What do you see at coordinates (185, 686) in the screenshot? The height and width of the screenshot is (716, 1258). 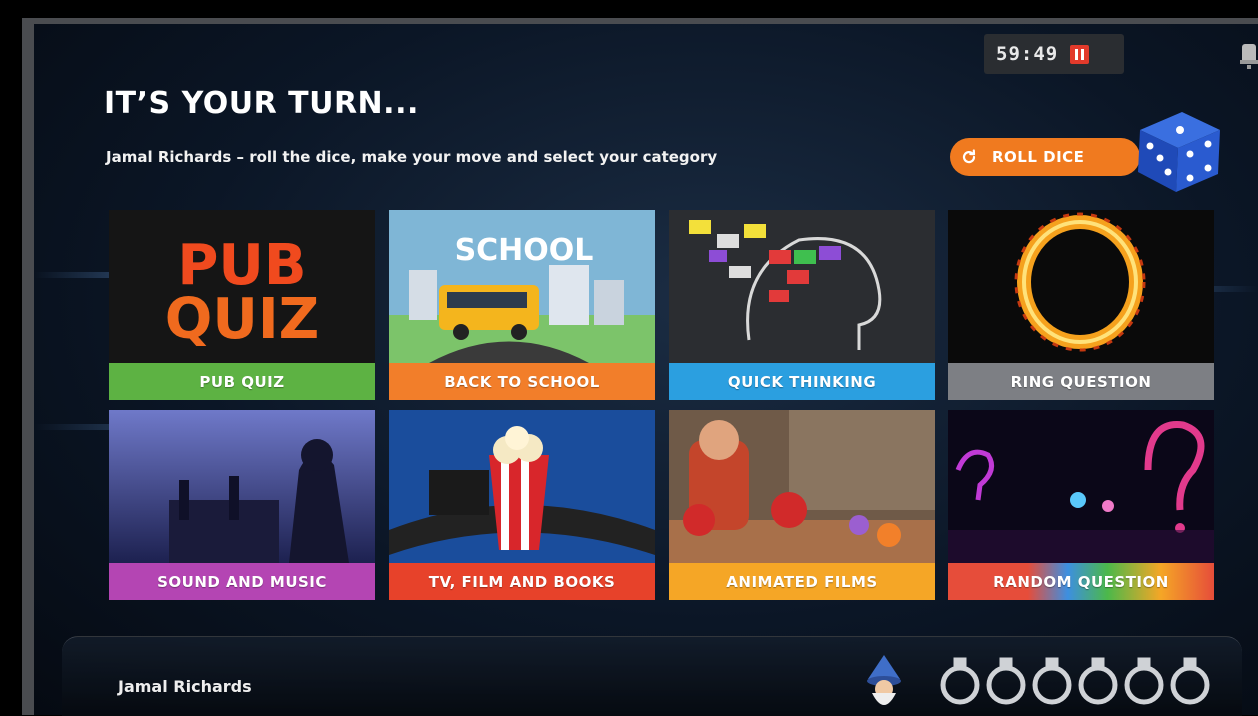 I see `player-name: Jamal Richards` at bounding box center [185, 686].